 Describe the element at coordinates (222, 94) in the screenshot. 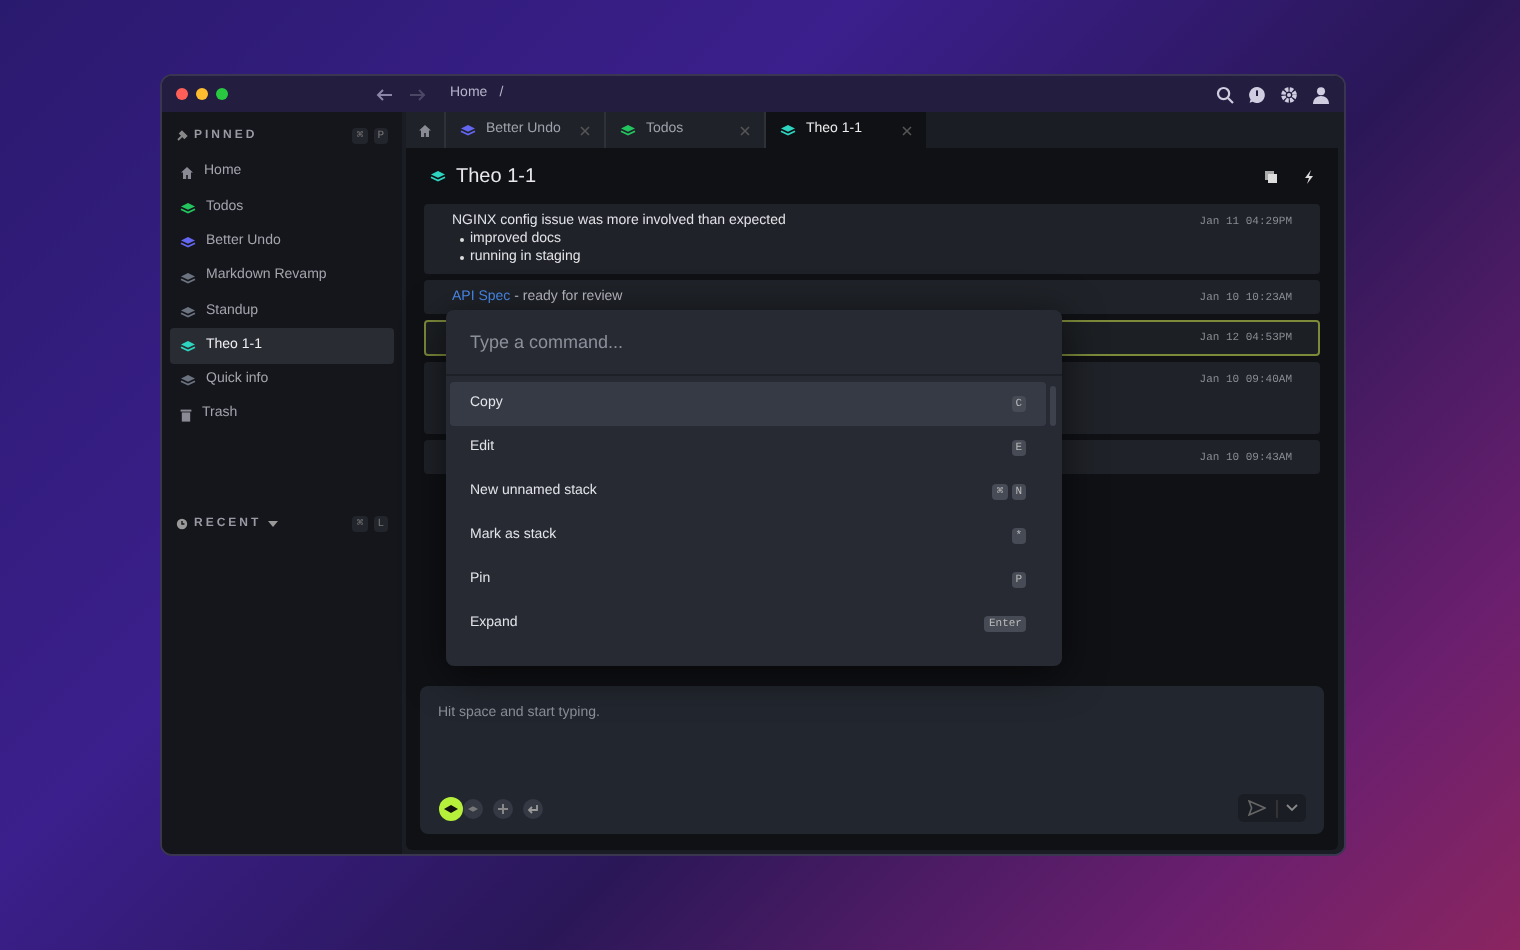

I see `zoom-button` at that location.